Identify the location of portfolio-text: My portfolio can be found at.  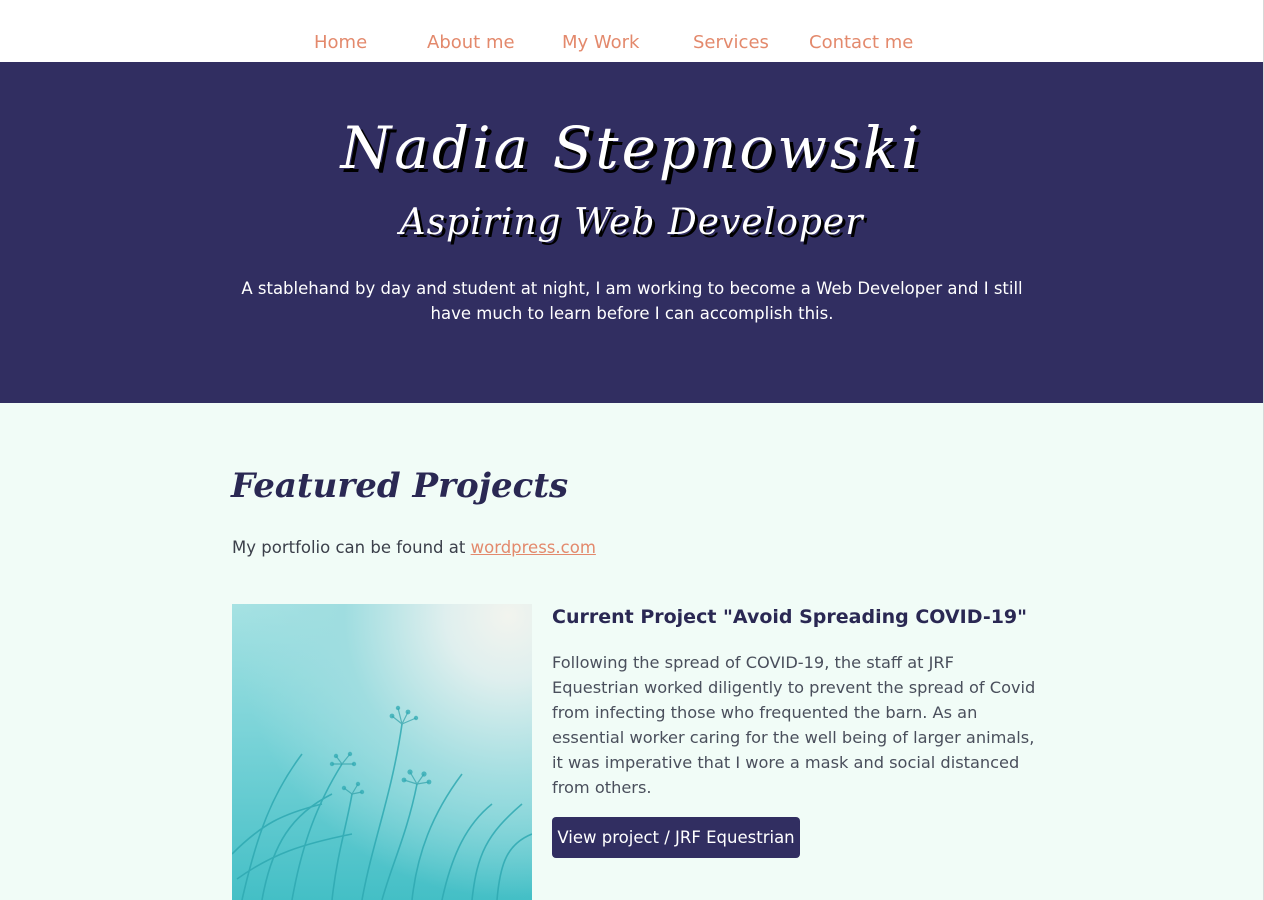
(351, 547).